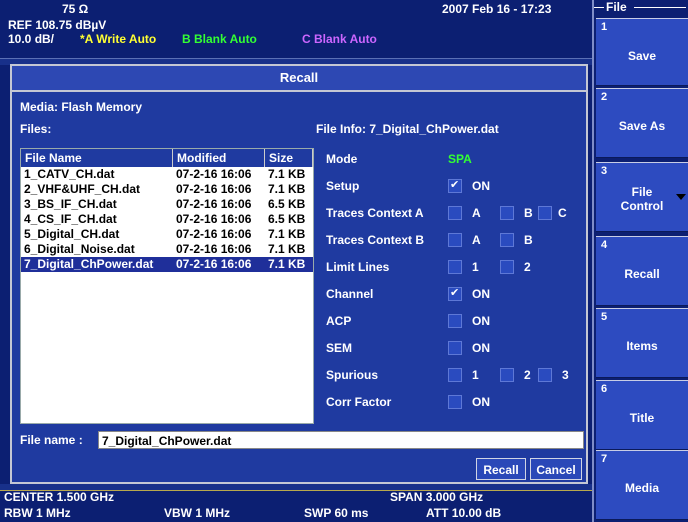 This screenshot has width=688, height=522. Describe the element at coordinates (167, 219) in the screenshot. I see `file-row: 4_CS_IF_CH.dat 07-2-16 16:06 6.5 KB` at that location.